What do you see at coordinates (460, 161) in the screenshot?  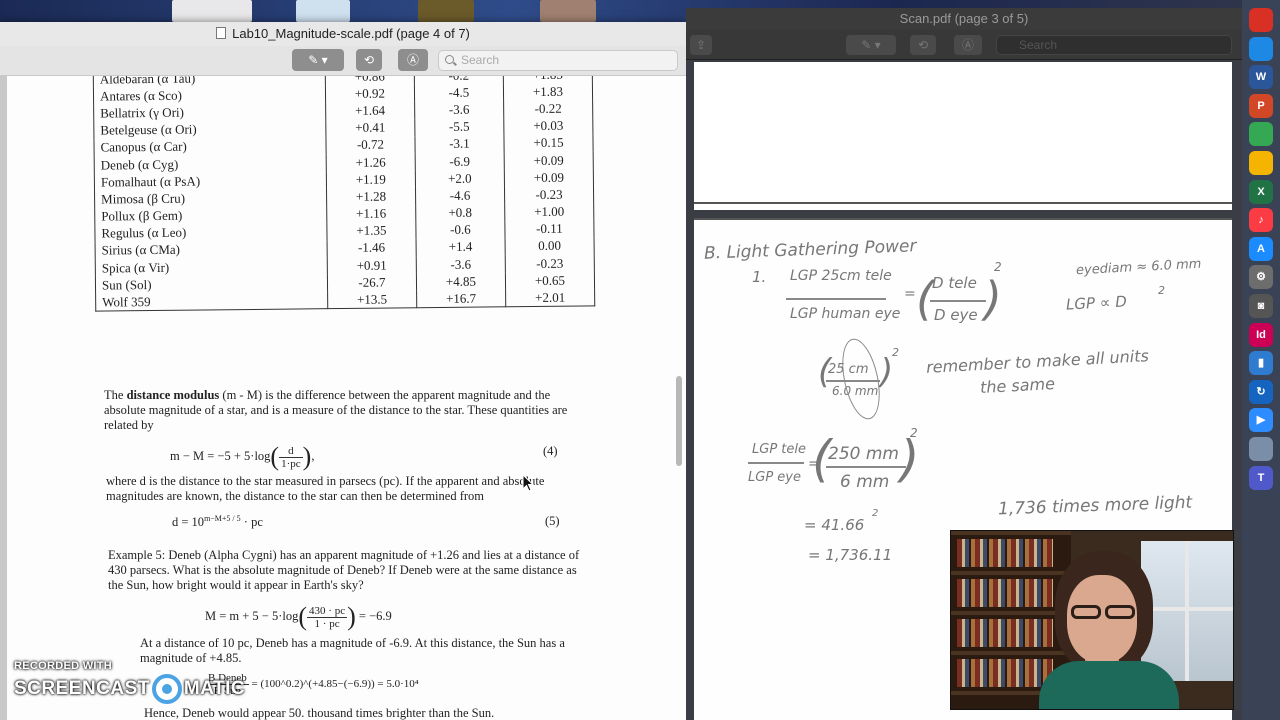 I see `magnitude-cell: -6.9` at bounding box center [460, 161].